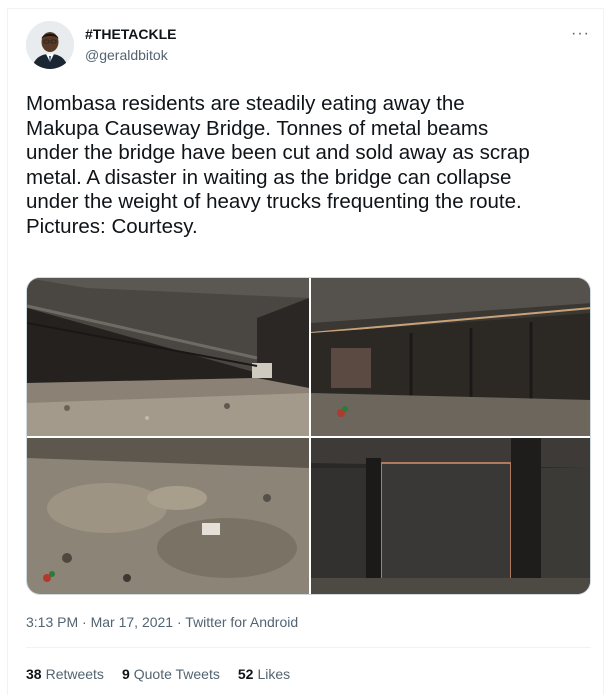  I want to click on quote-tweets-stat: 9 Quote Tweets, so click(171, 674).